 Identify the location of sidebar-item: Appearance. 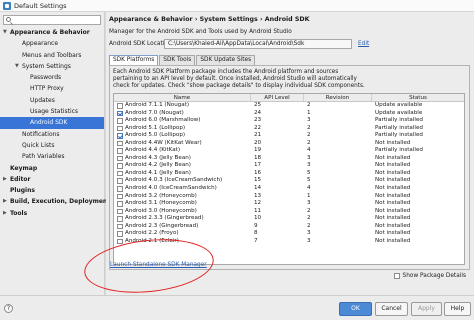
(52, 43).